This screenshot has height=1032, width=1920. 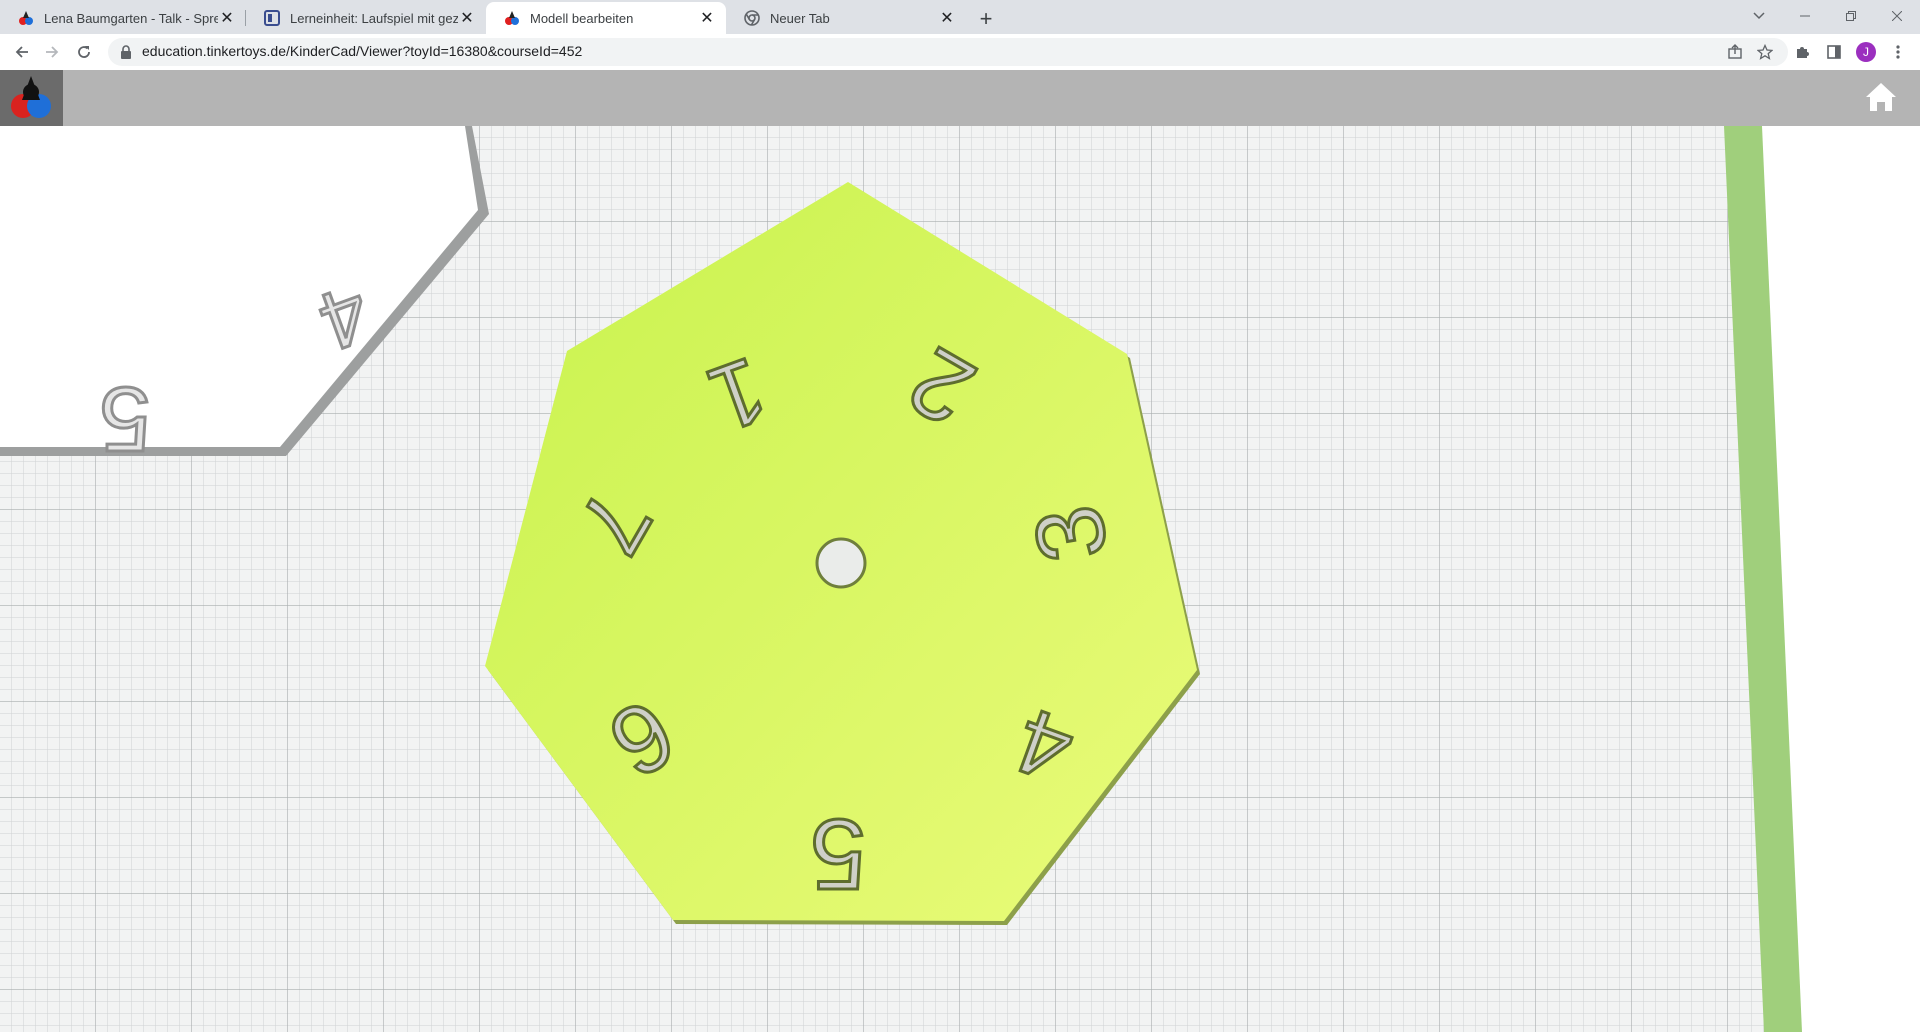 What do you see at coordinates (1851, 16) in the screenshot?
I see `restore-button` at bounding box center [1851, 16].